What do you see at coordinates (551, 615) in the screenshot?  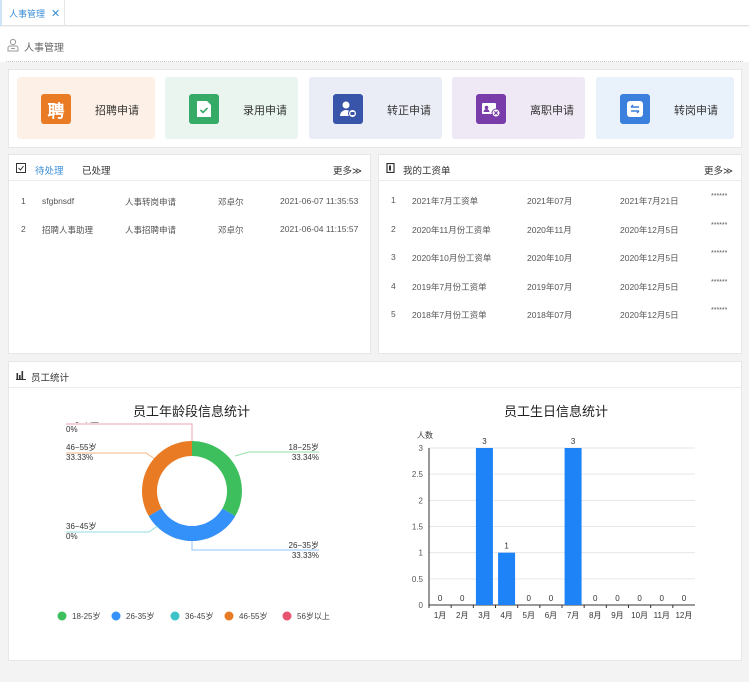 I see `x-tick-label: 6月` at bounding box center [551, 615].